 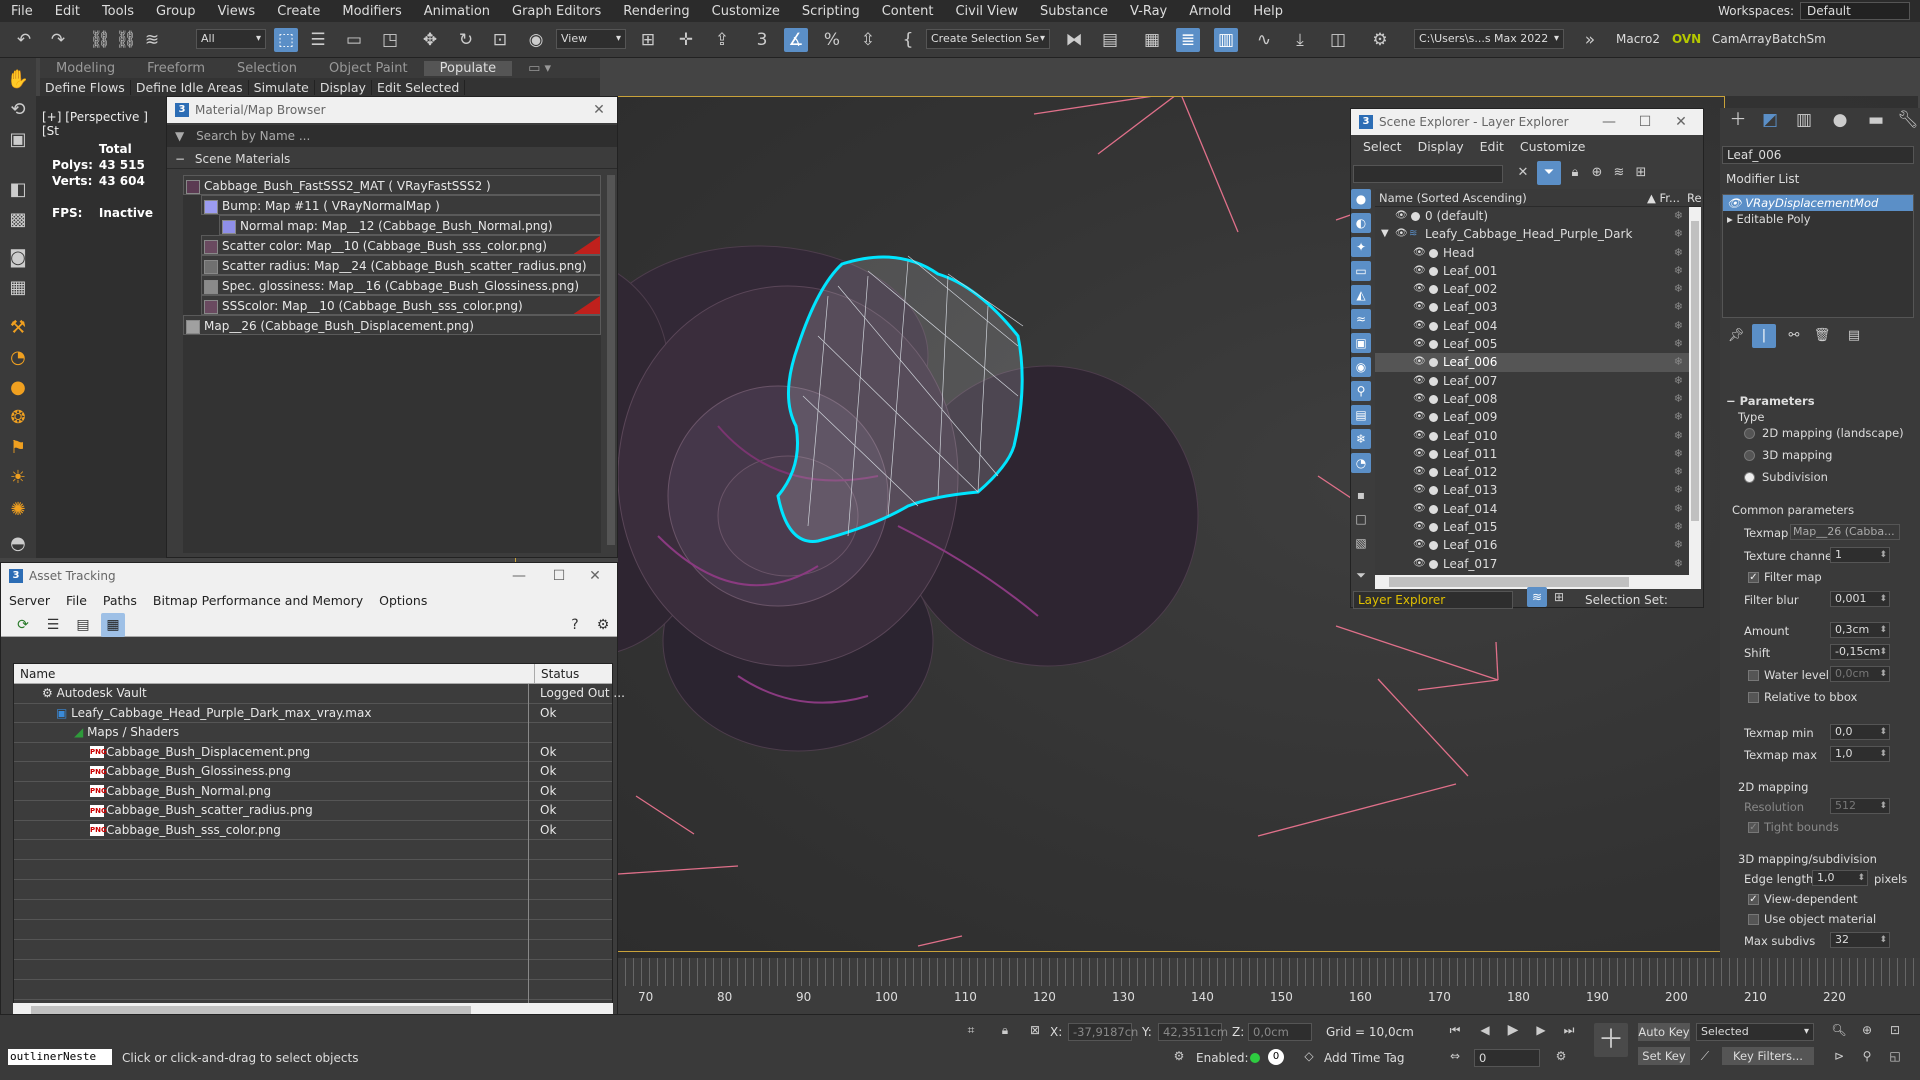 I want to click on reference-coord-dropdown: View, so click(x=591, y=39).